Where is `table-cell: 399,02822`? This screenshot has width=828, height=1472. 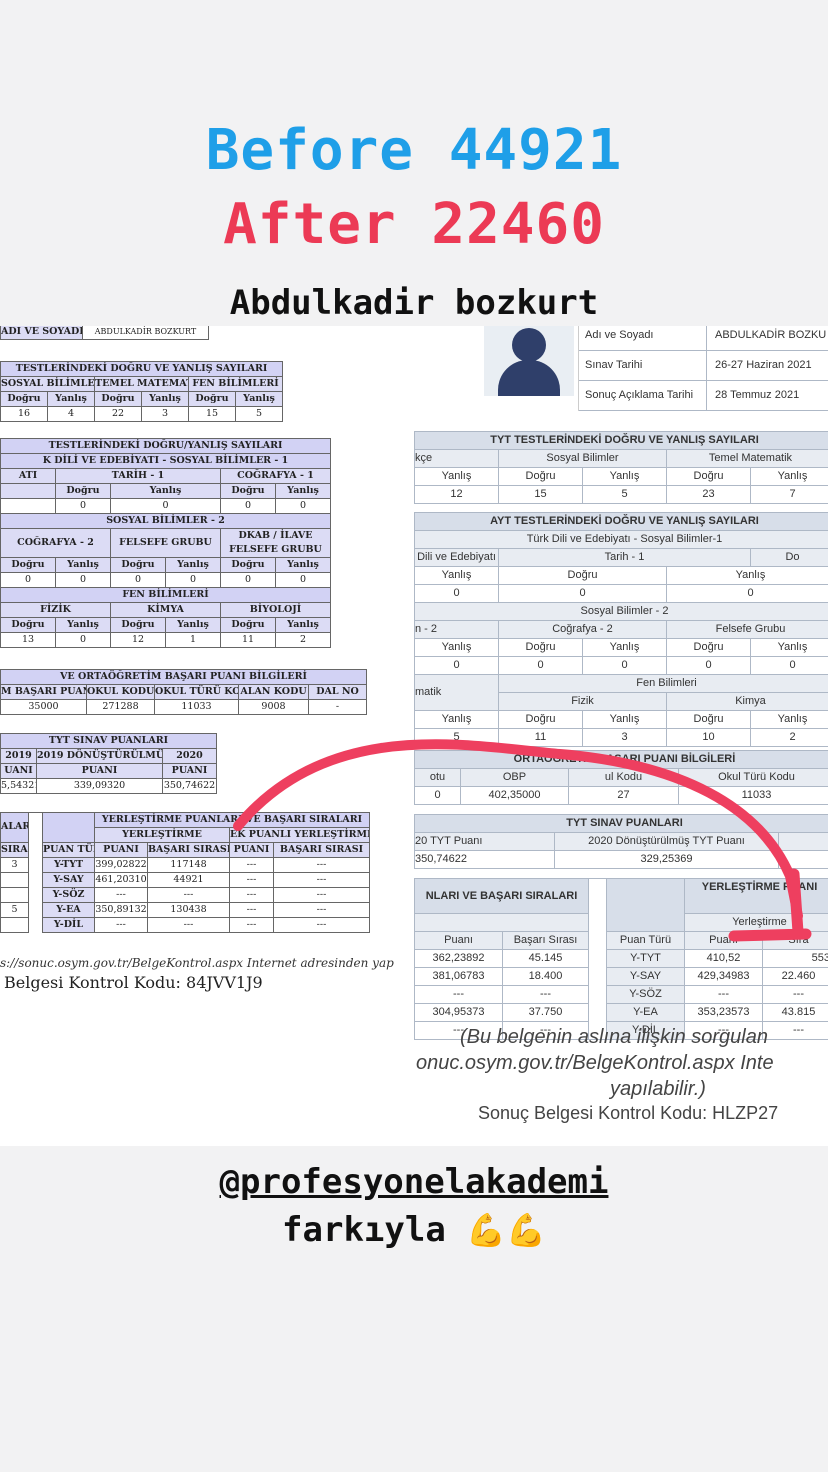 table-cell: 399,02822 is located at coordinates (121, 865).